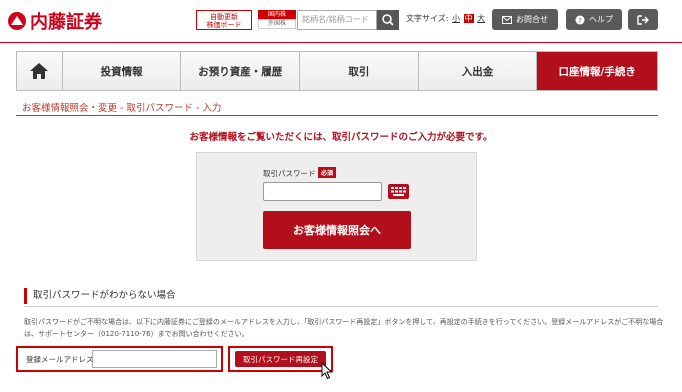 The image size is (682, 392). I want to click on software-keyboard-button, so click(398, 191).